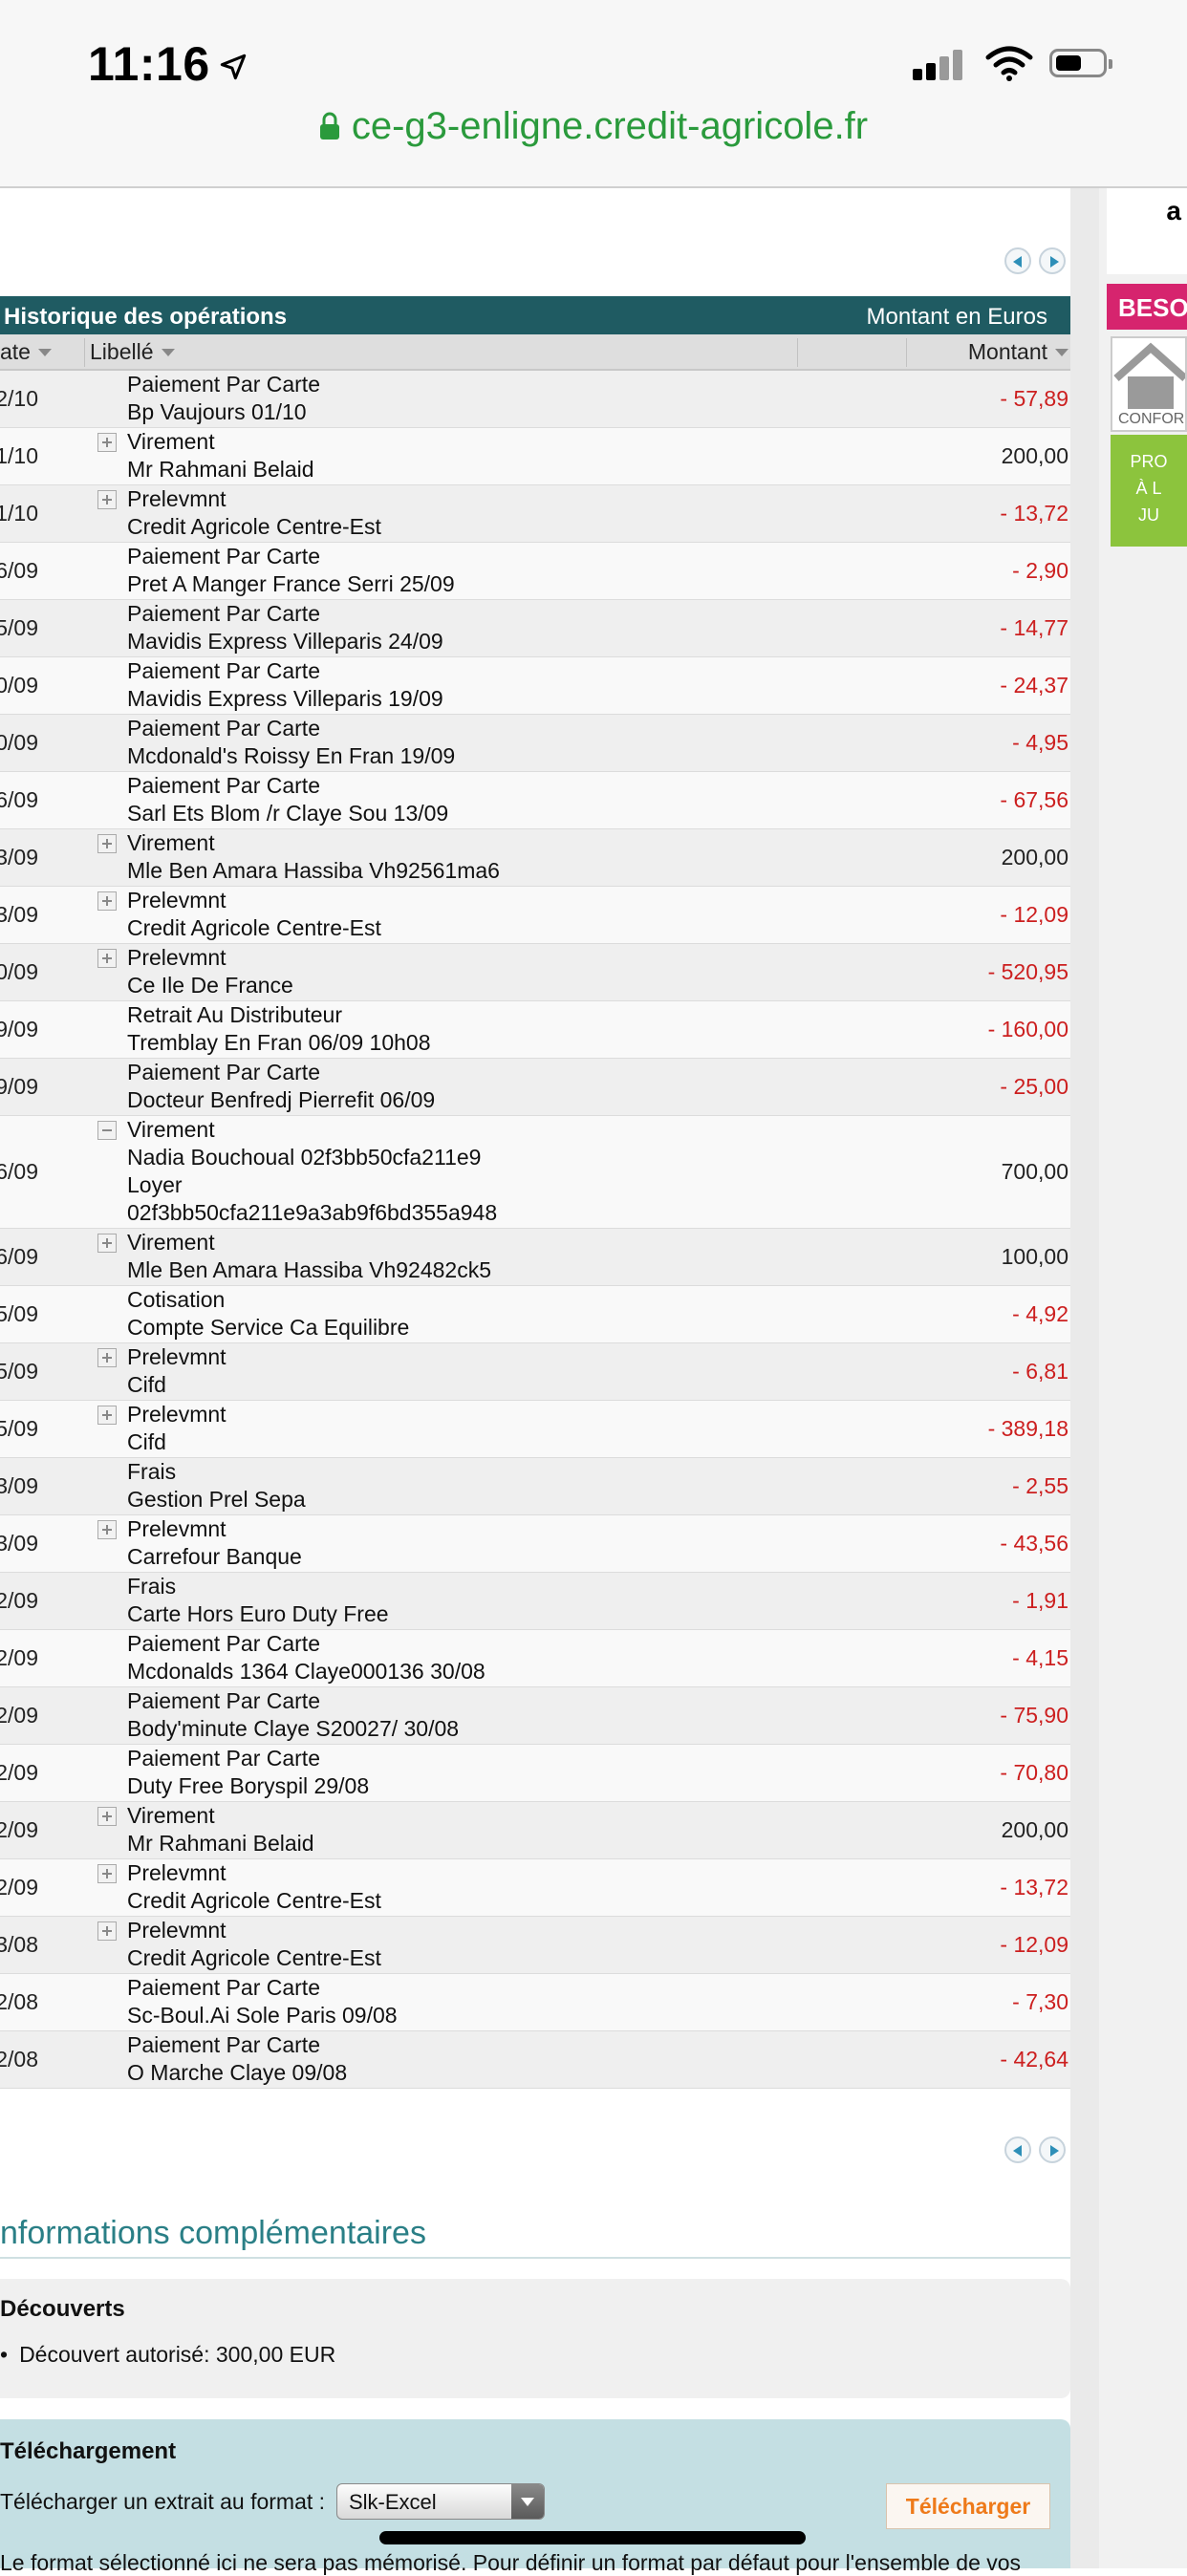 This screenshot has height=2576, width=1187. What do you see at coordinates (291, 755) in the screenshot?
I see `row-label-line: Mcdonald's Roissy En Fran 19/09` at bounding box center [291, 755].